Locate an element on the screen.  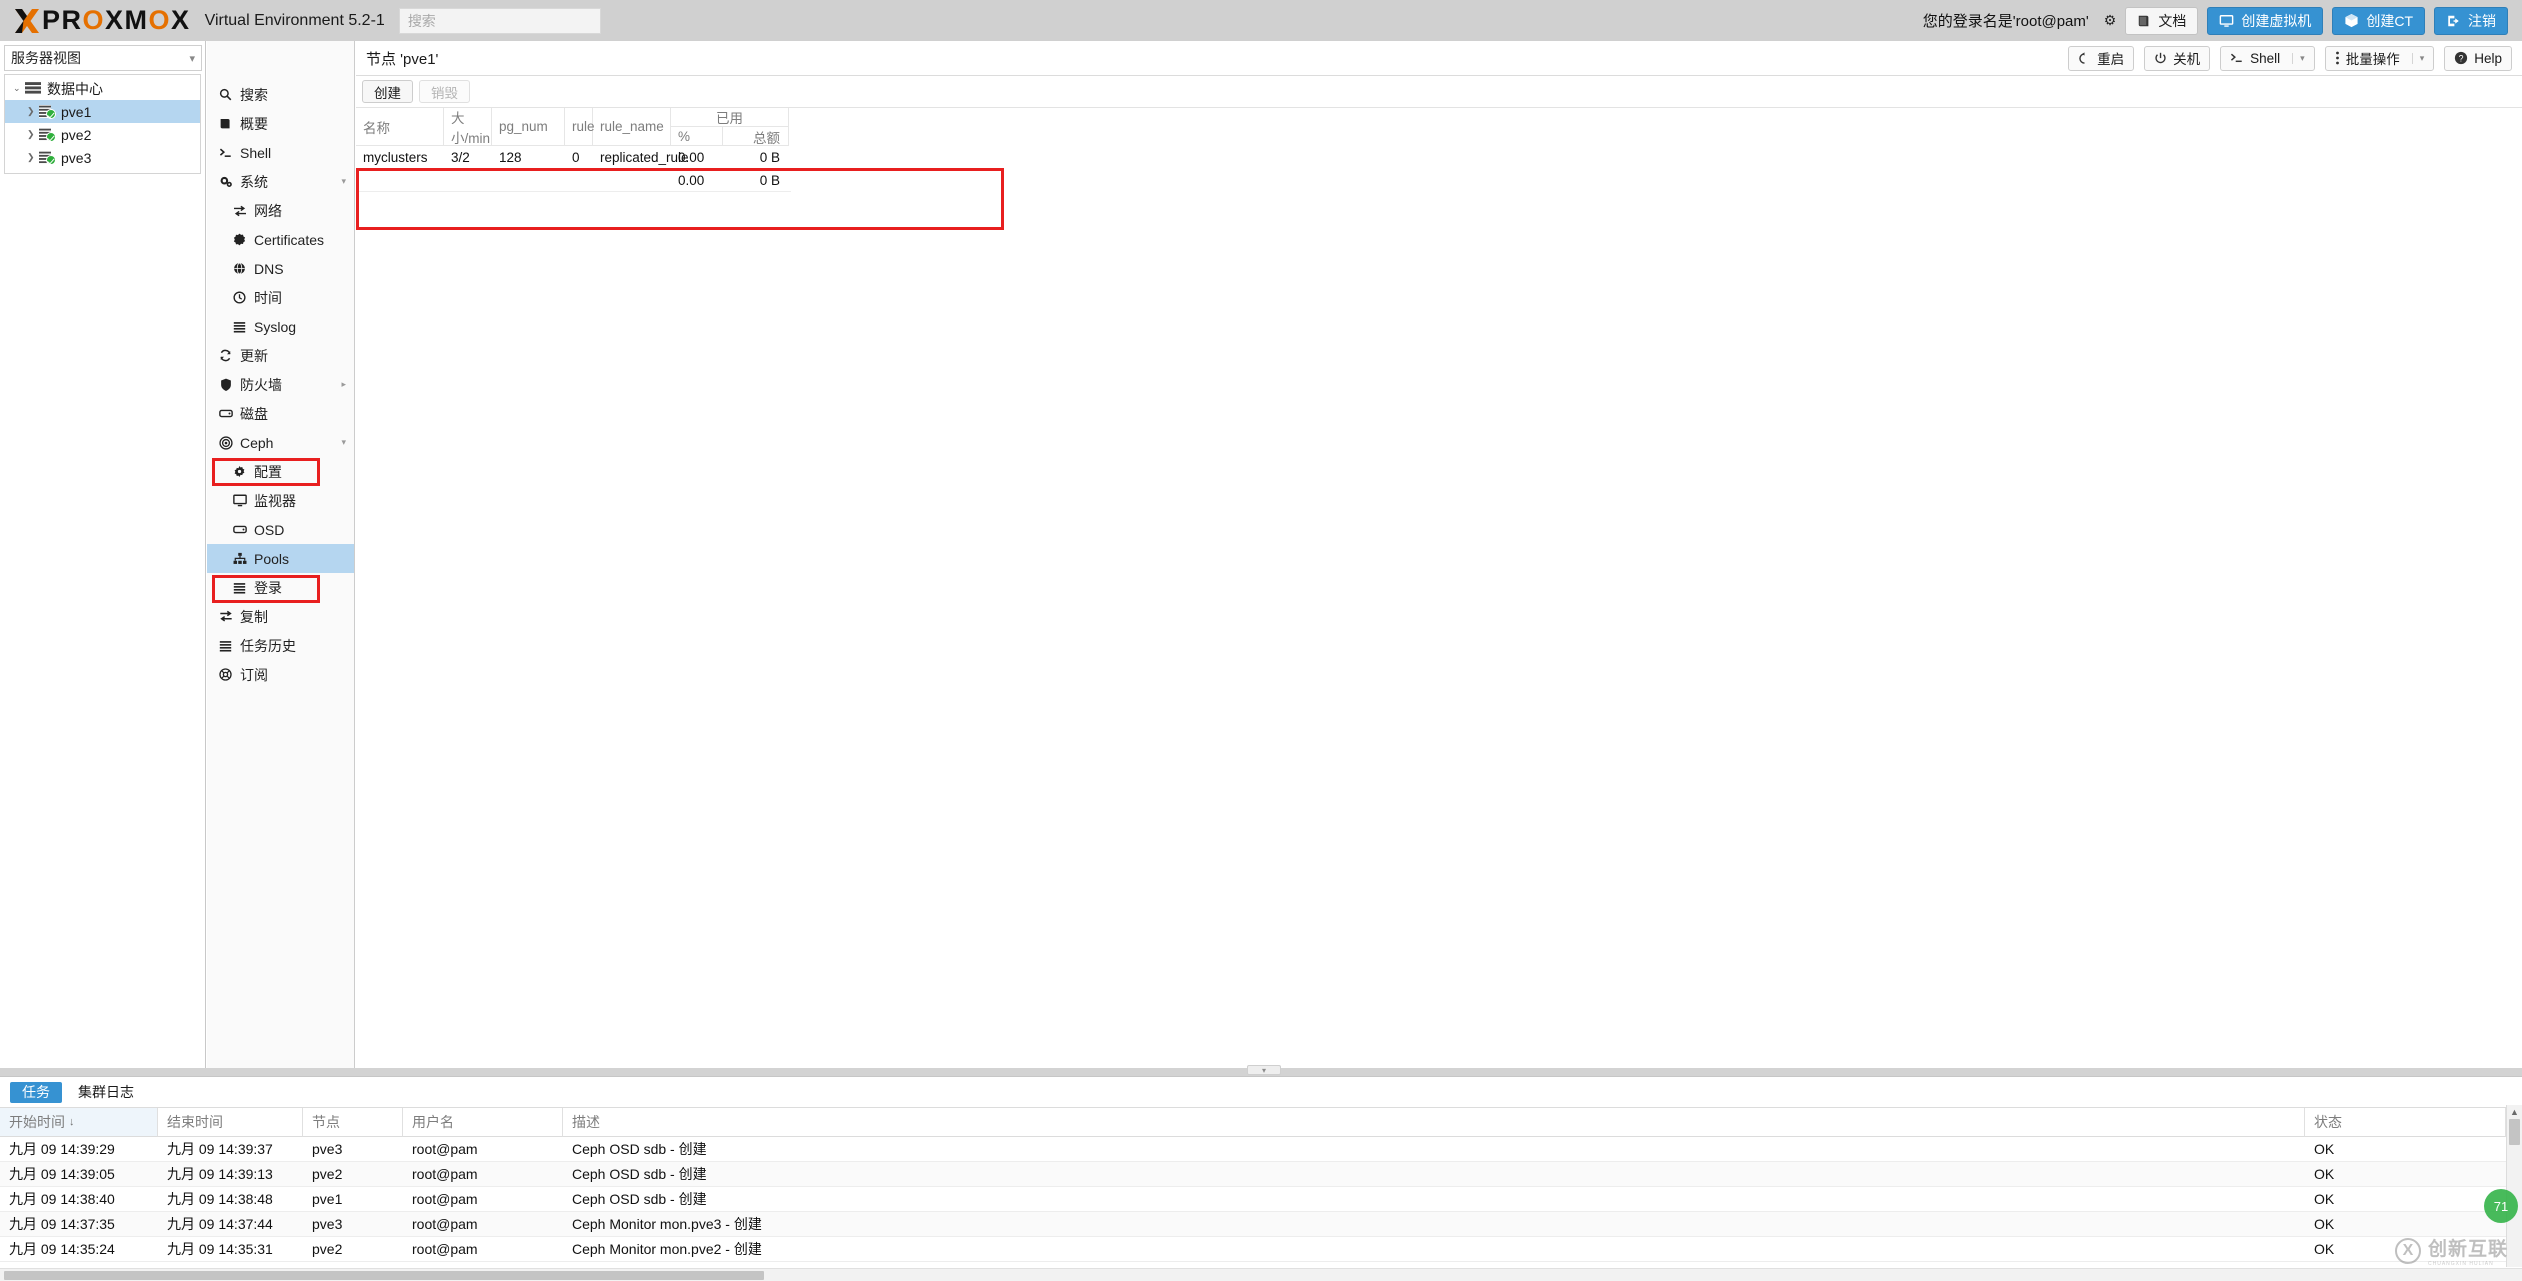
proxmox-logo: PR O XM O X is located at coordinates (95, 20).